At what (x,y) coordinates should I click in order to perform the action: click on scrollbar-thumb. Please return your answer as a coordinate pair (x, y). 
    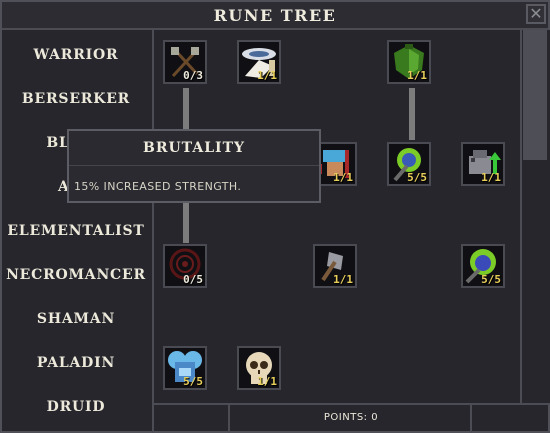
    Looking at the image, I should click on (535, 95).